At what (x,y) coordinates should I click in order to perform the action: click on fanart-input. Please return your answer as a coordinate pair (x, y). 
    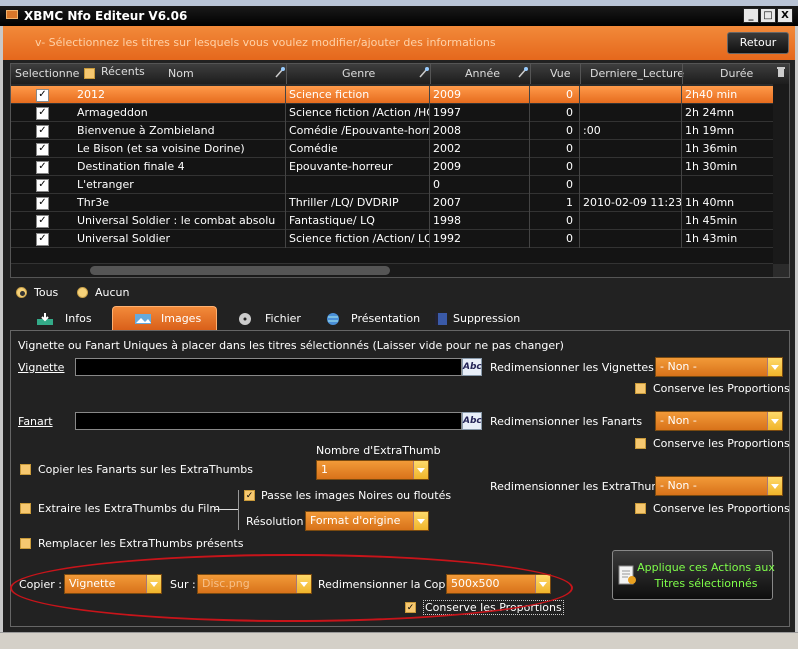
    Looking at the image, I should click on (268, 421).